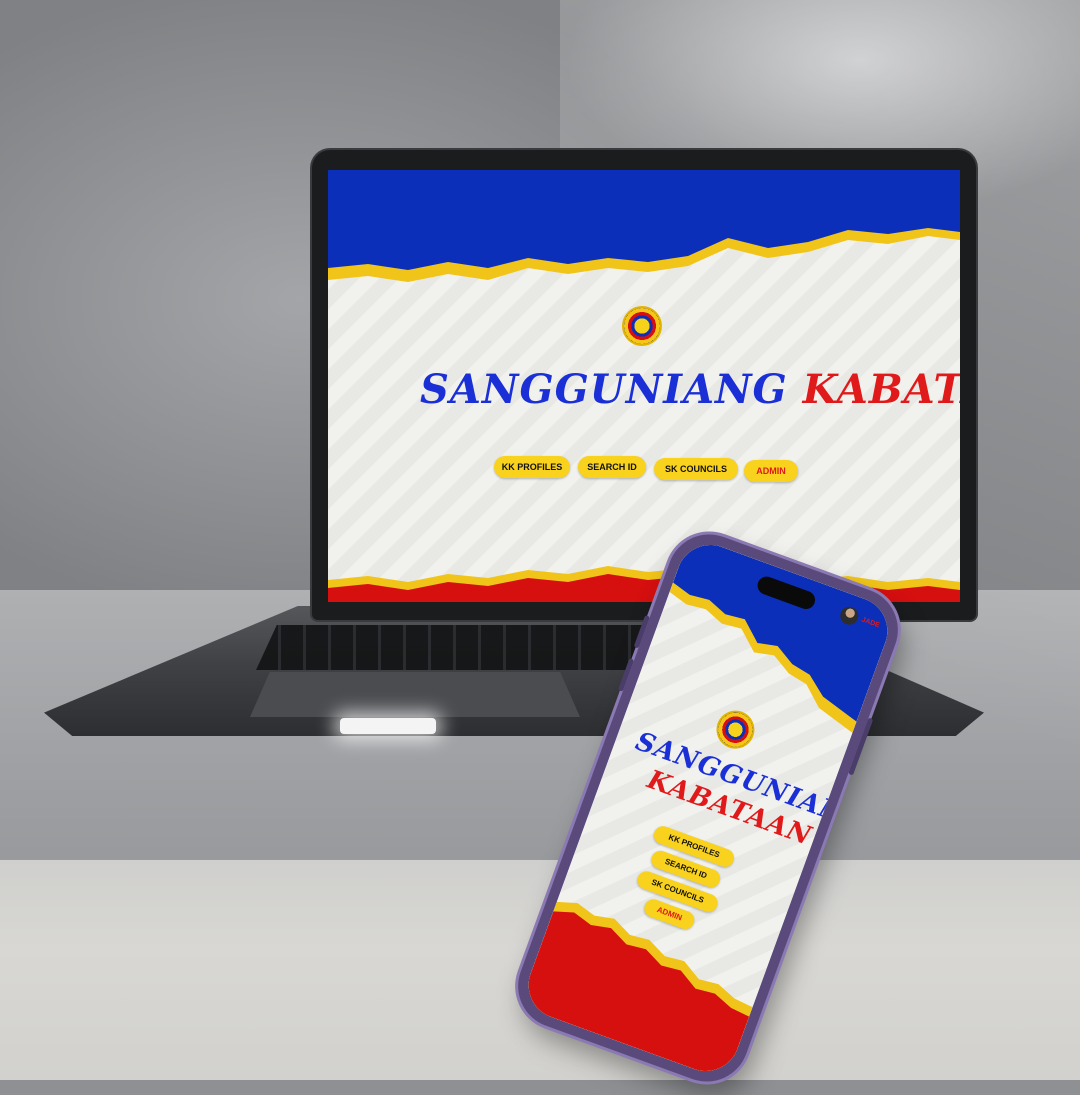  I want to click on nav-kk-profiles-button: KK PROFILES, so click(532, 467).